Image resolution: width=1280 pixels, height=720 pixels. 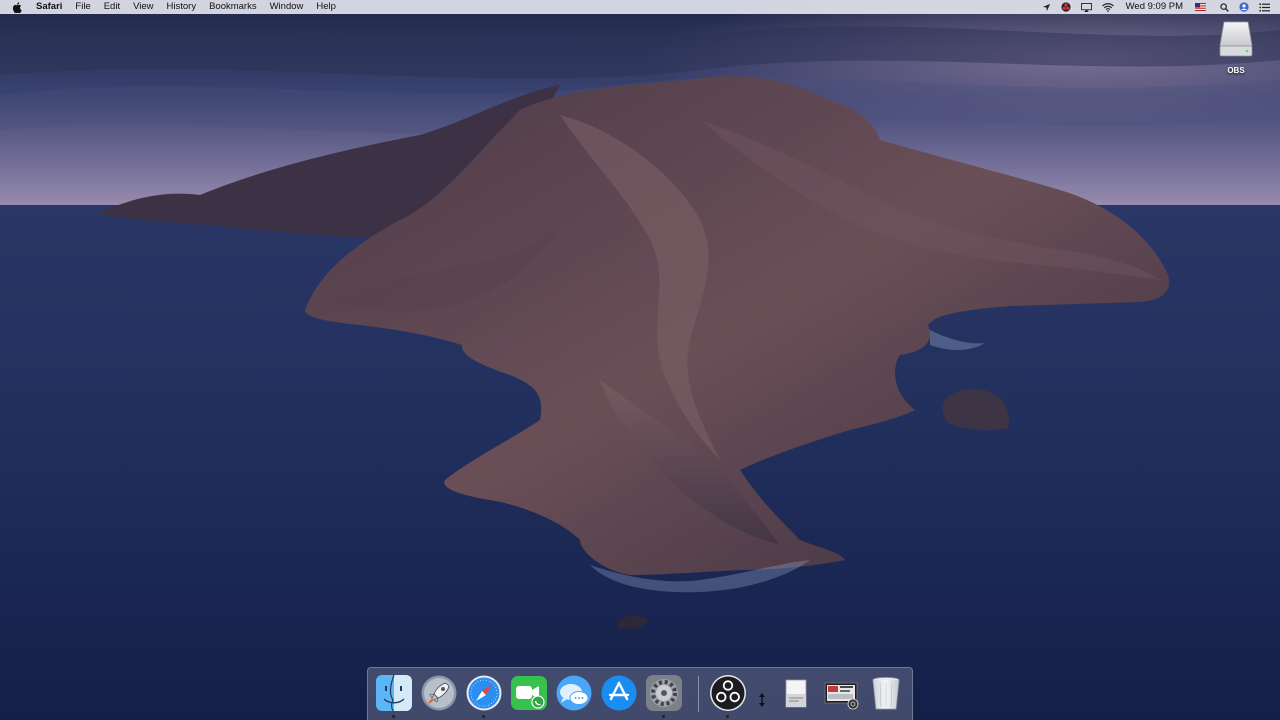 I want to click on dock-item-obs, so click(x=728, y=696).